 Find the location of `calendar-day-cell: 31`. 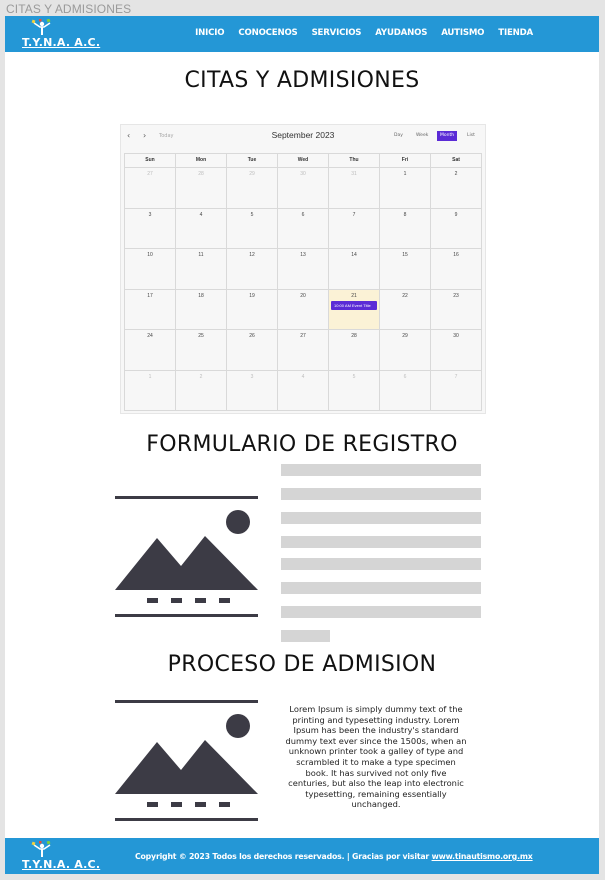

calendar-day-cell: 31 is located at coordinates (354, 188).